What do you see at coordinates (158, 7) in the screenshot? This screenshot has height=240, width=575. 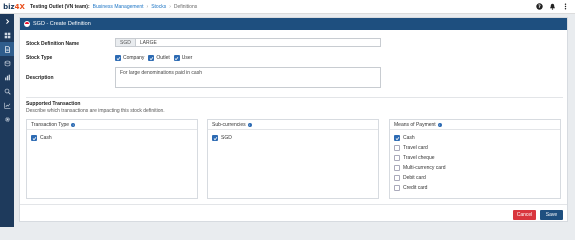 I see `breadcrumb-stocks: Stocks` at bounding box center [158, 7].